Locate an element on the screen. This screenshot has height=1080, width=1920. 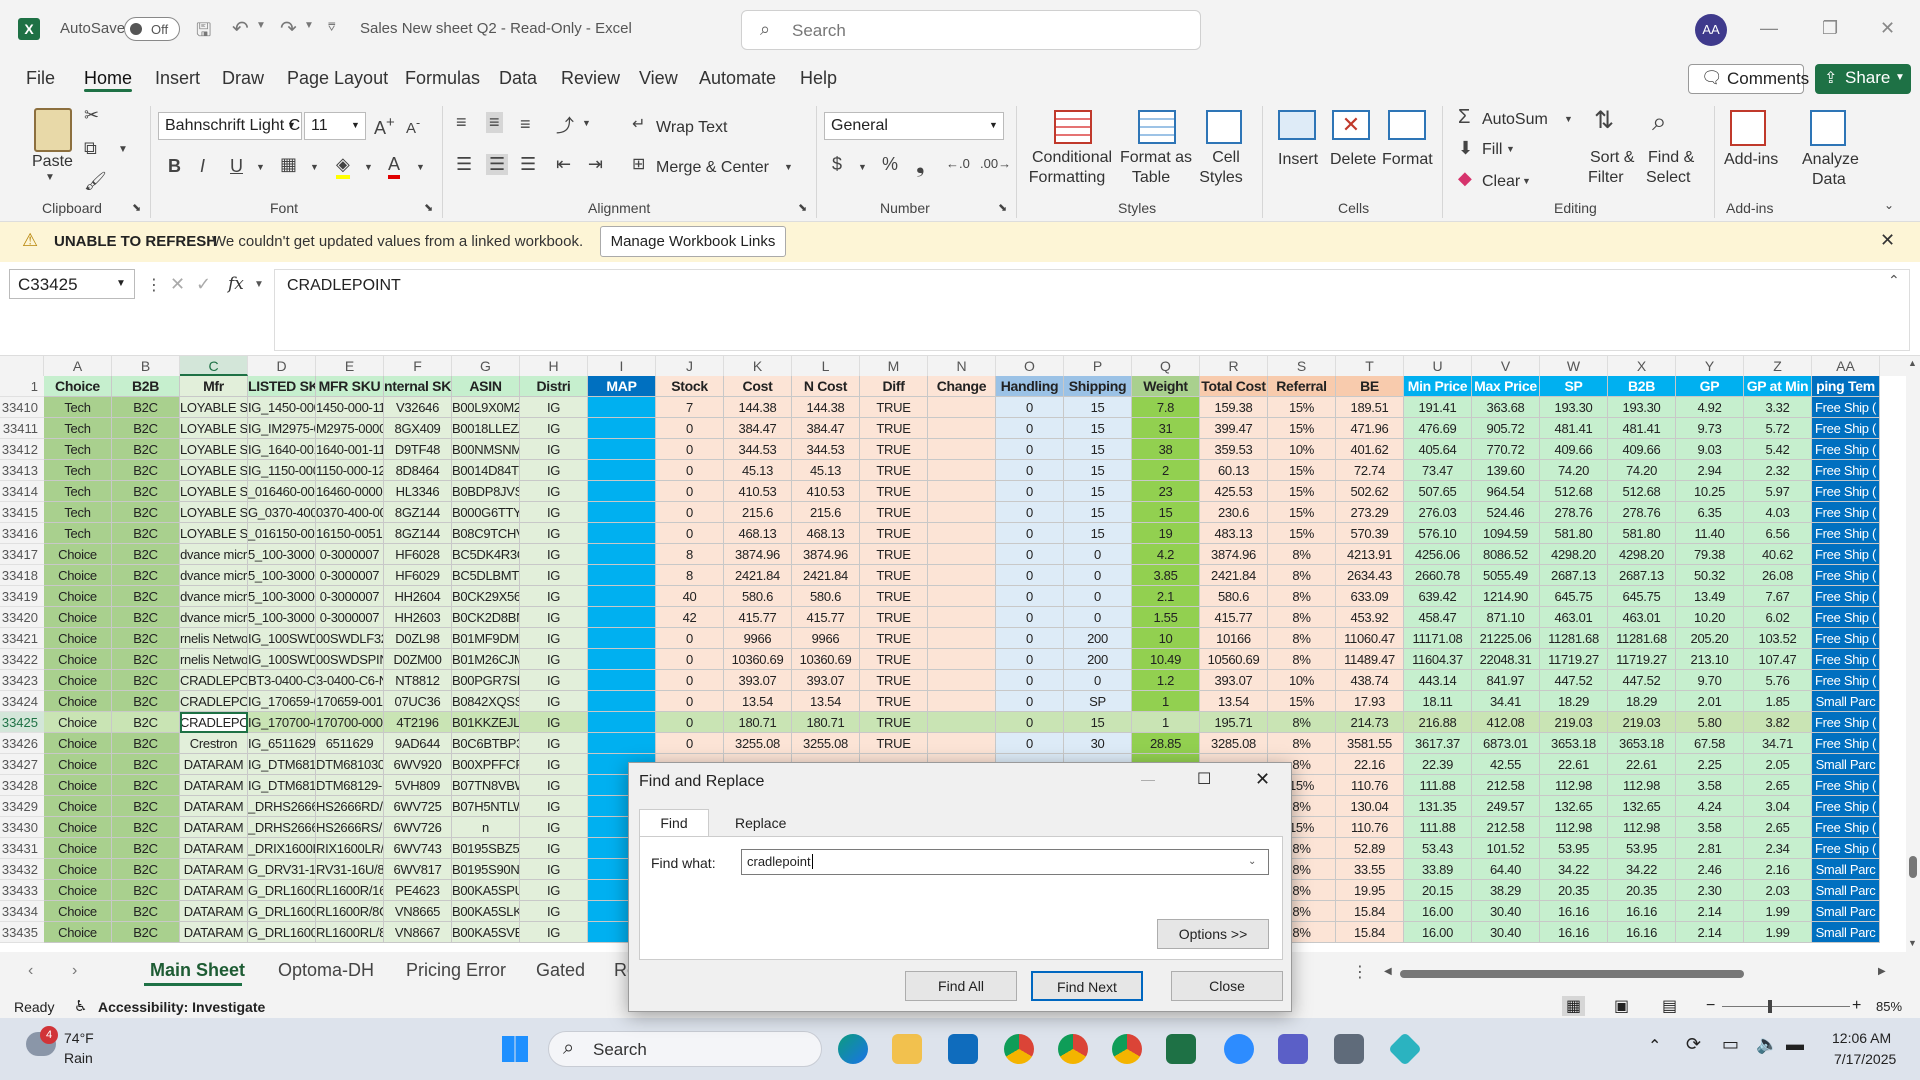
table-cell: 15 is located at coordinates (1098, 533).